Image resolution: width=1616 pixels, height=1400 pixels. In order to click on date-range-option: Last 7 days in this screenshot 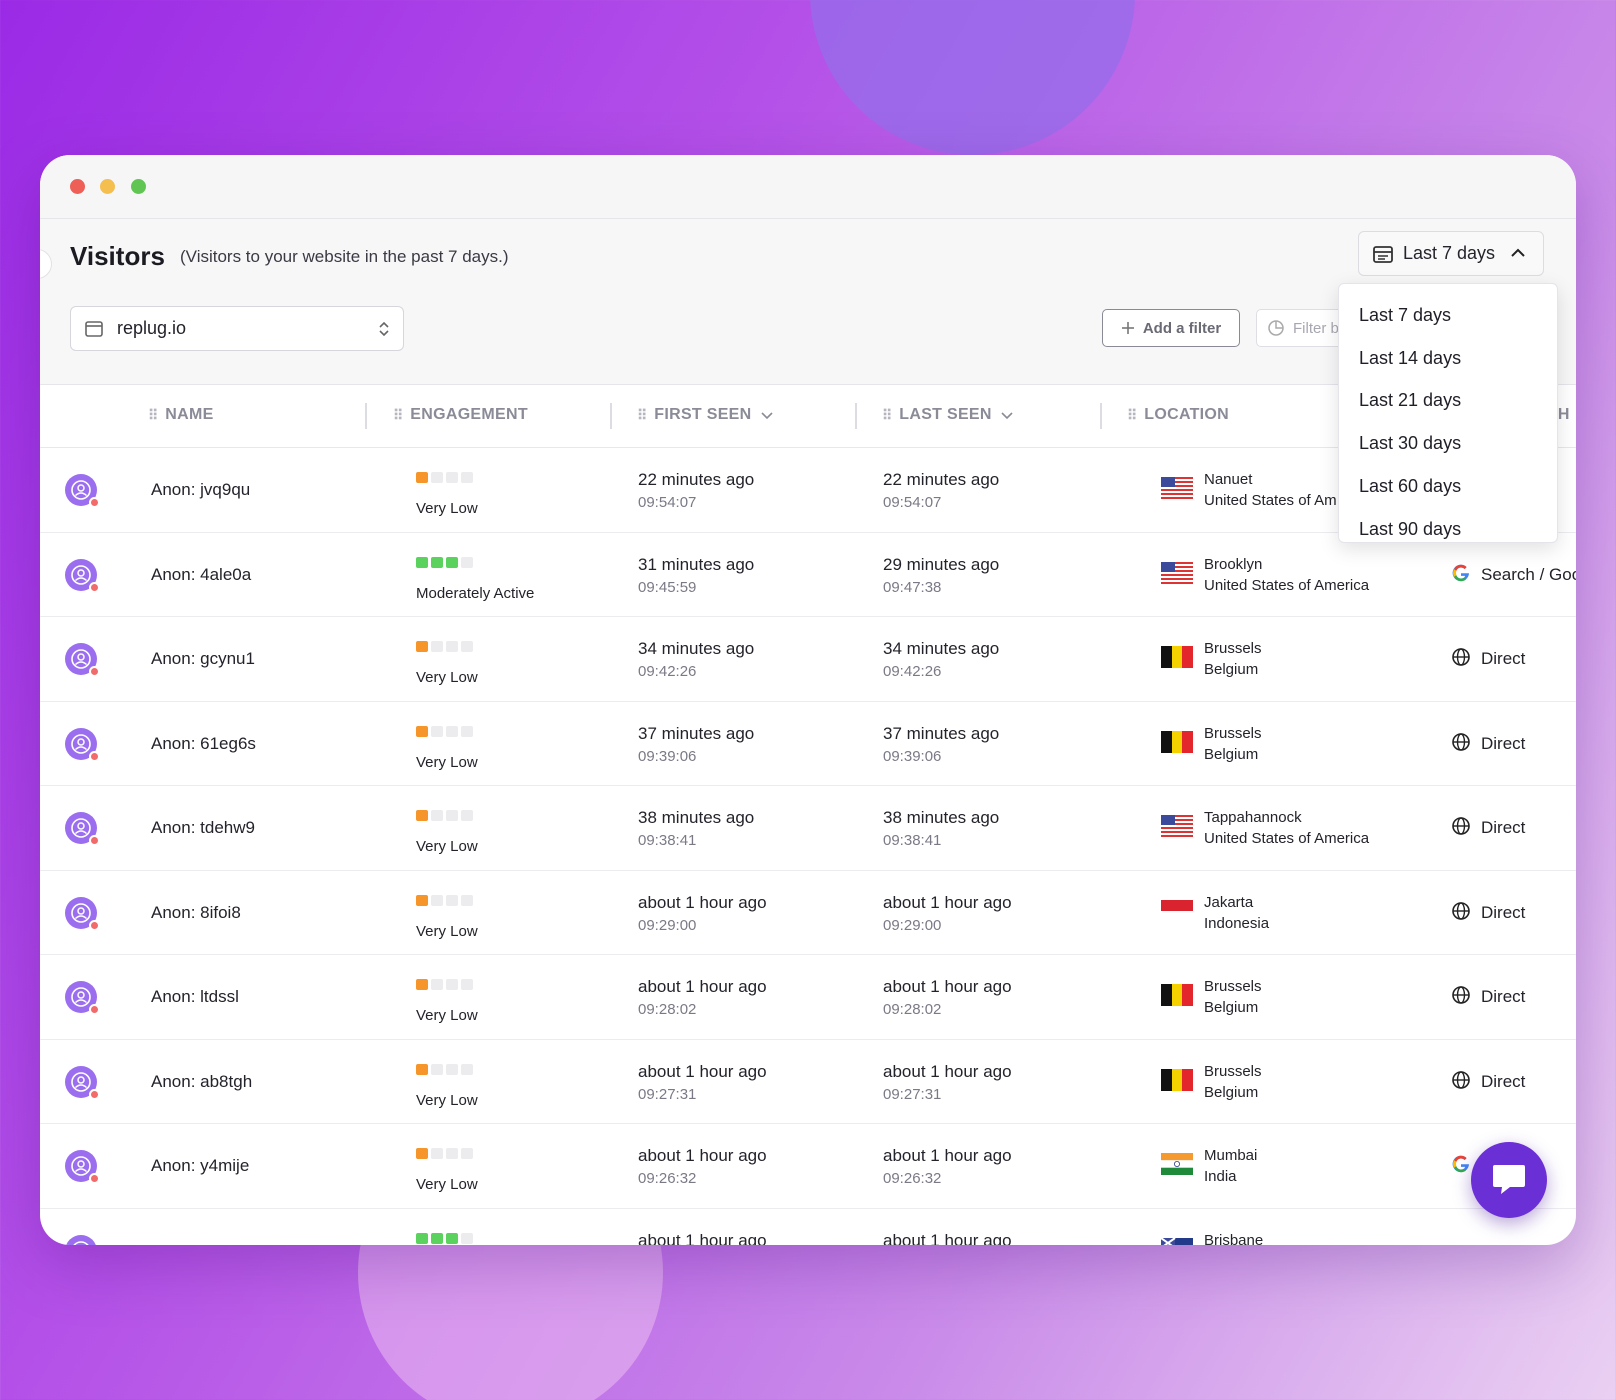, I will do `click(1448, 315)`.